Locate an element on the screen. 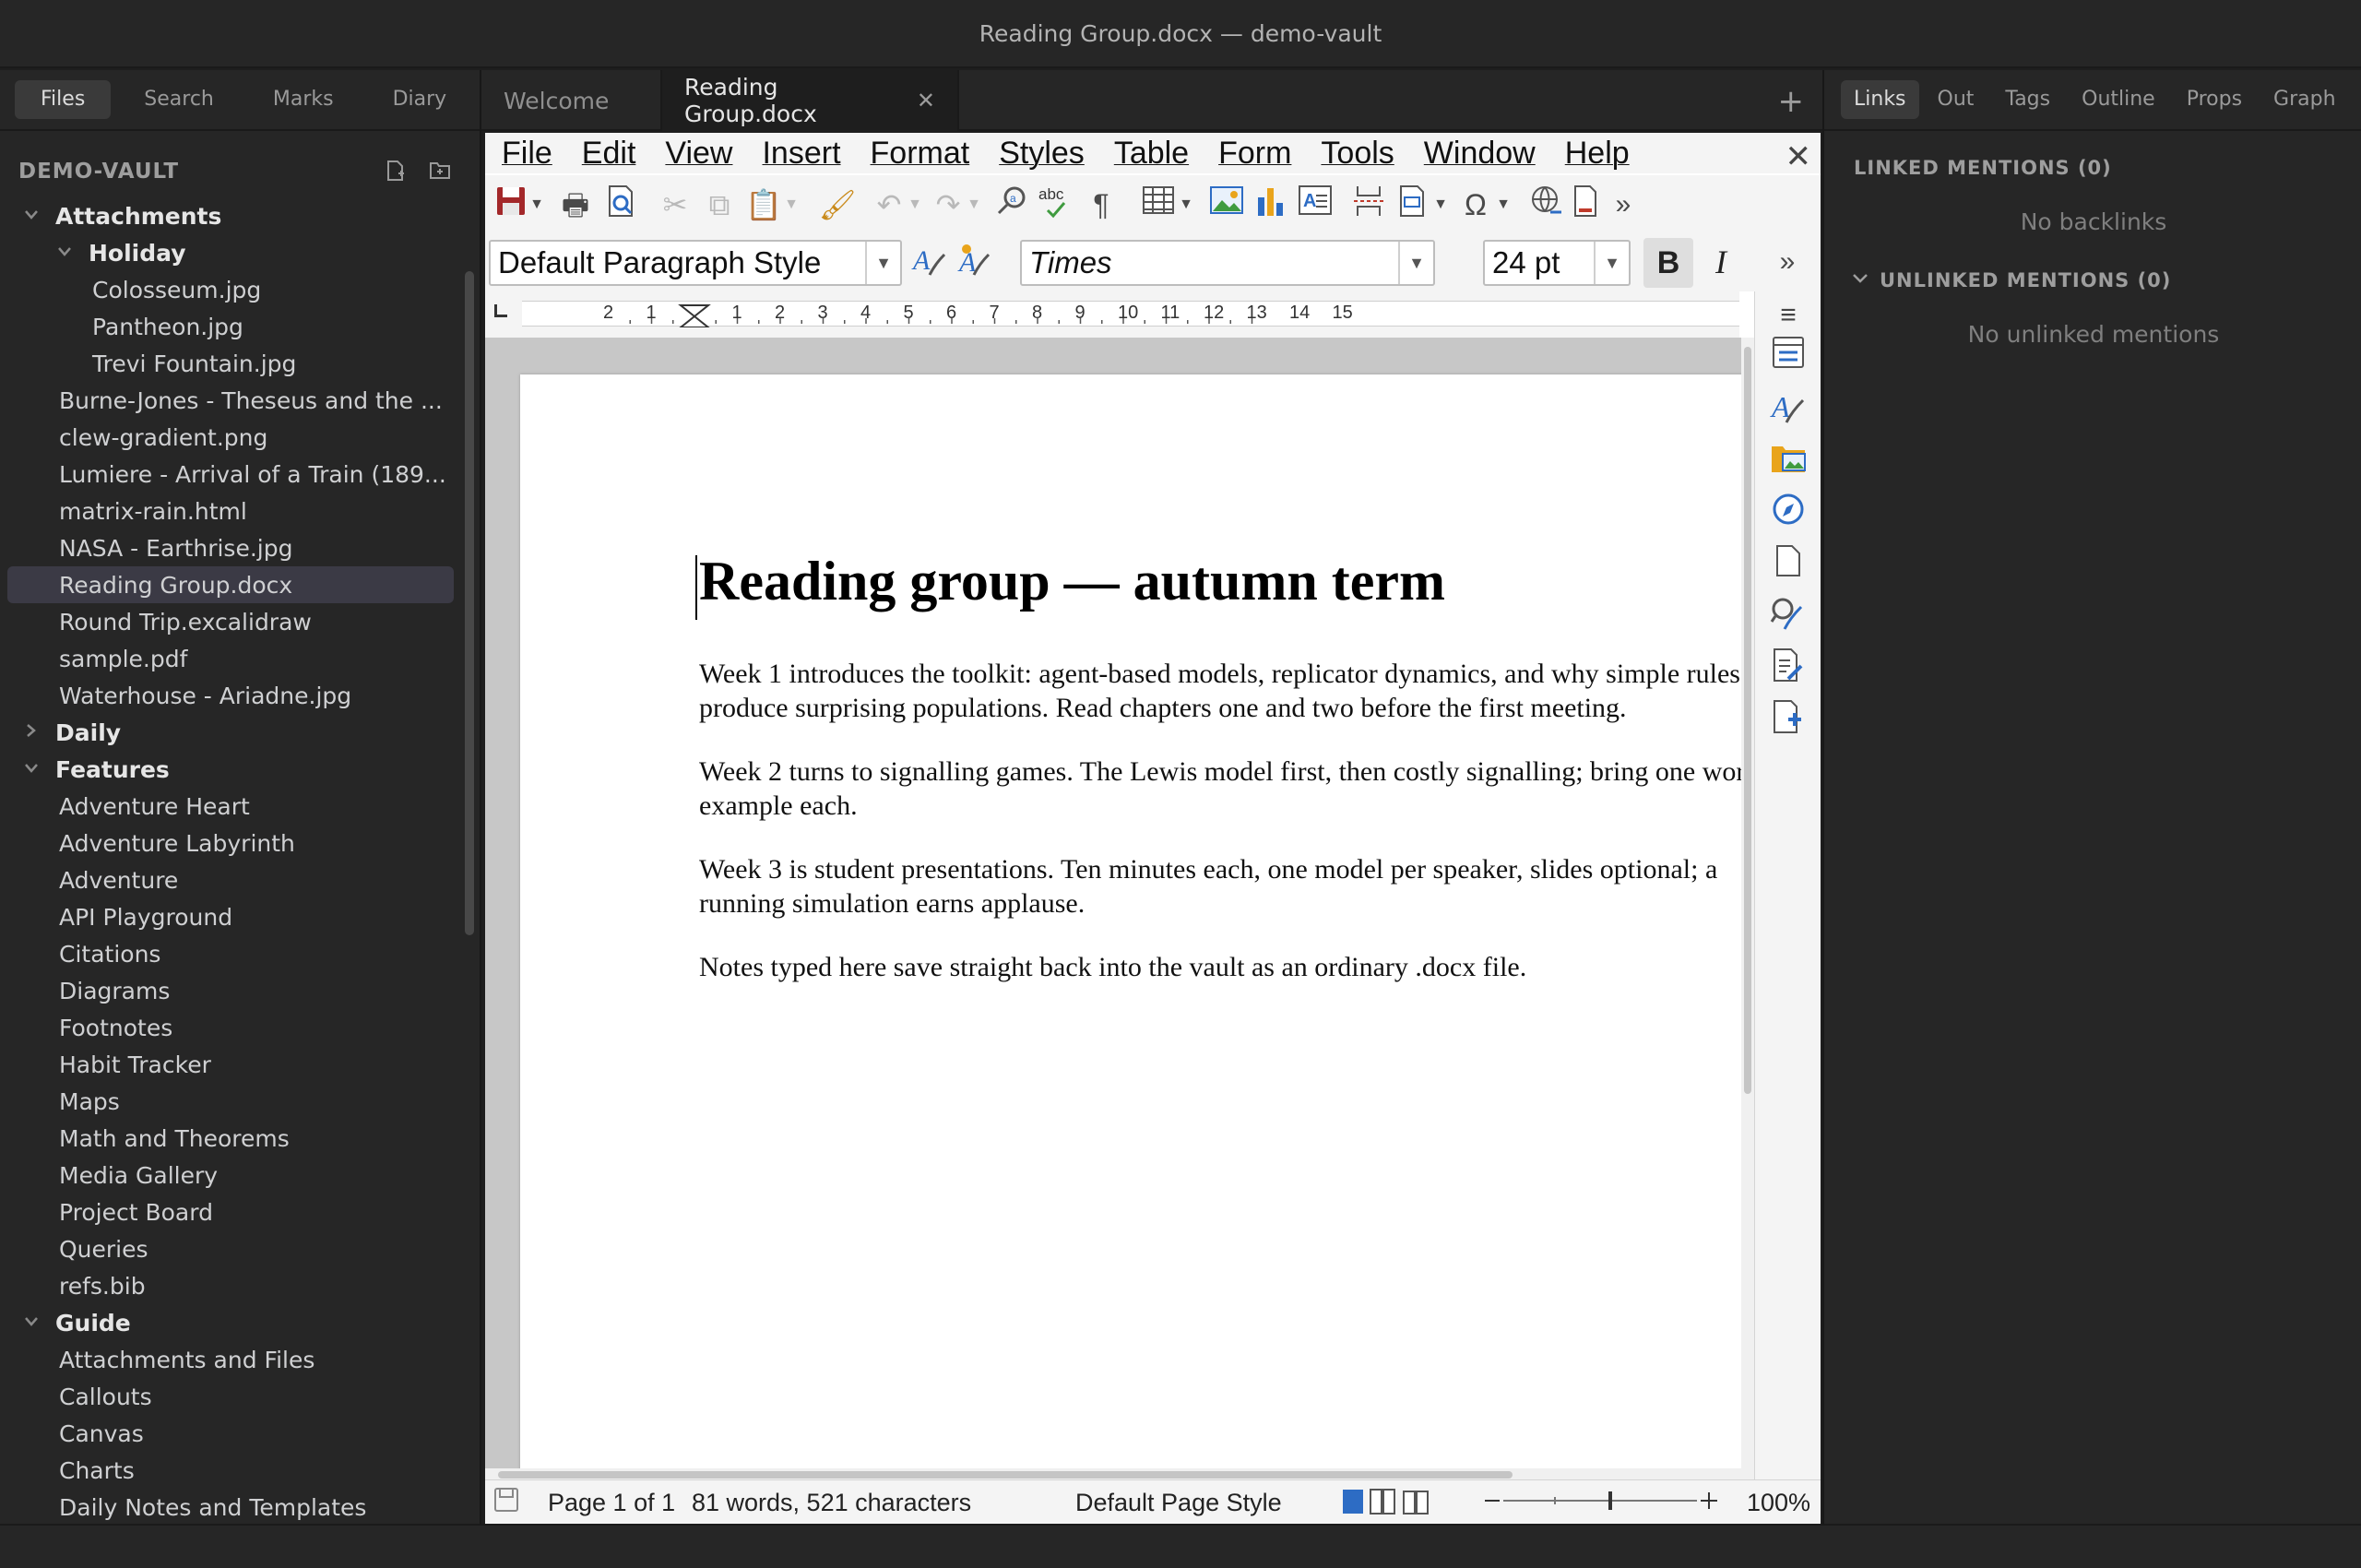 The image size is (2361, 1568). paragraph-style-select: Default Paragraph Style ▼ is located at coordinates (695, 263).